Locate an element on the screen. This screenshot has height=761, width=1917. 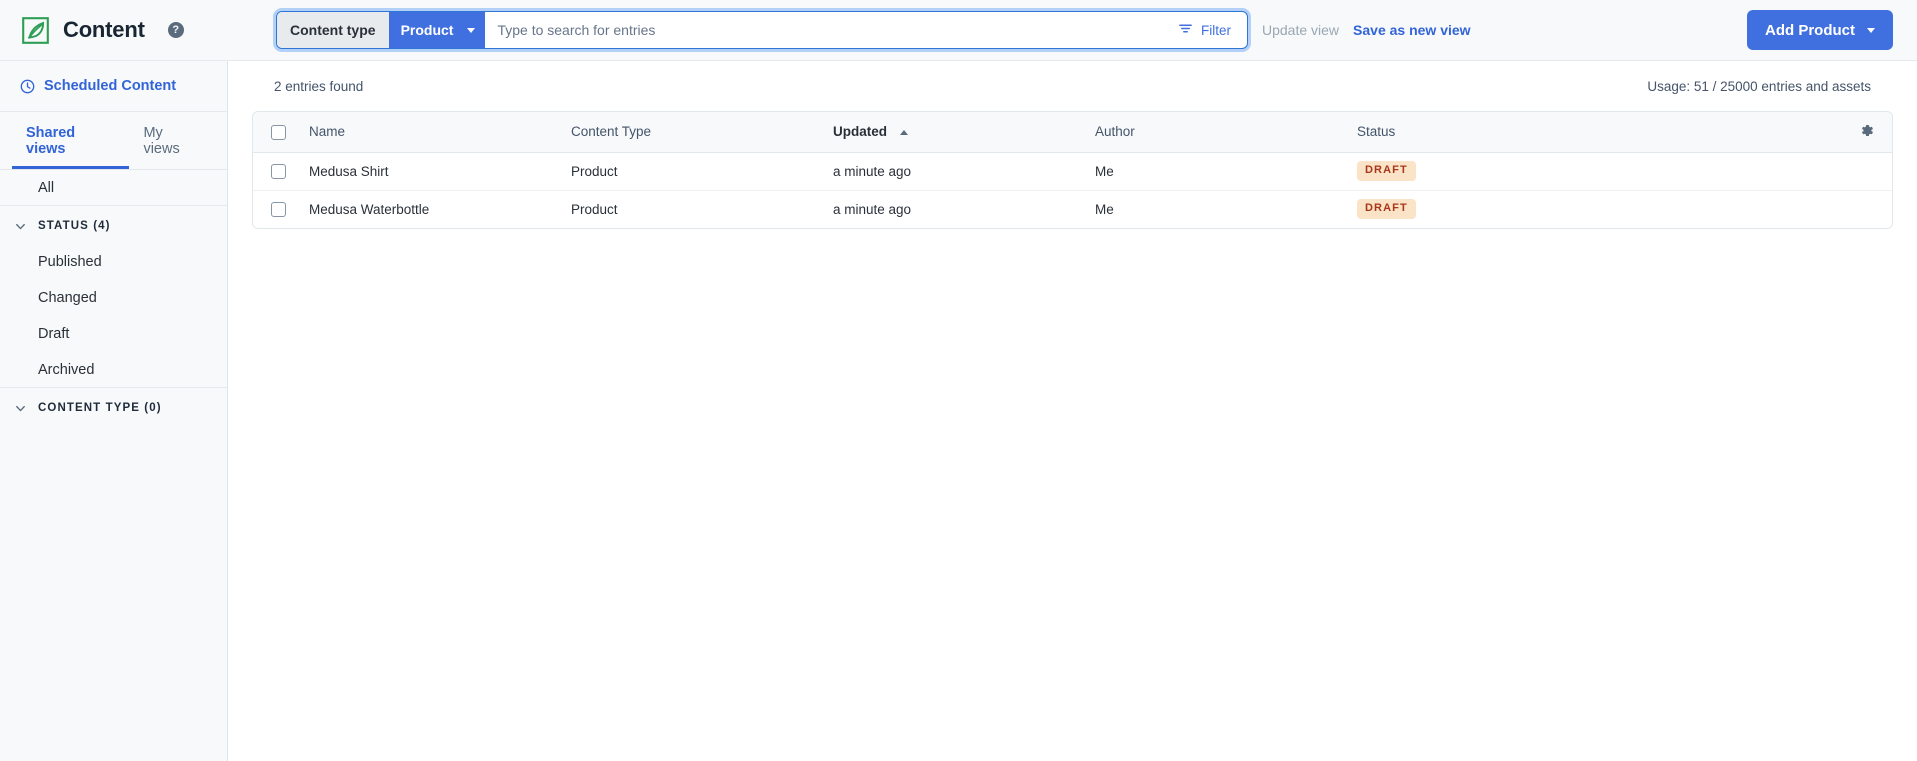
sidebar-item-changed-label: Changed is located at coordinates (67, 298).